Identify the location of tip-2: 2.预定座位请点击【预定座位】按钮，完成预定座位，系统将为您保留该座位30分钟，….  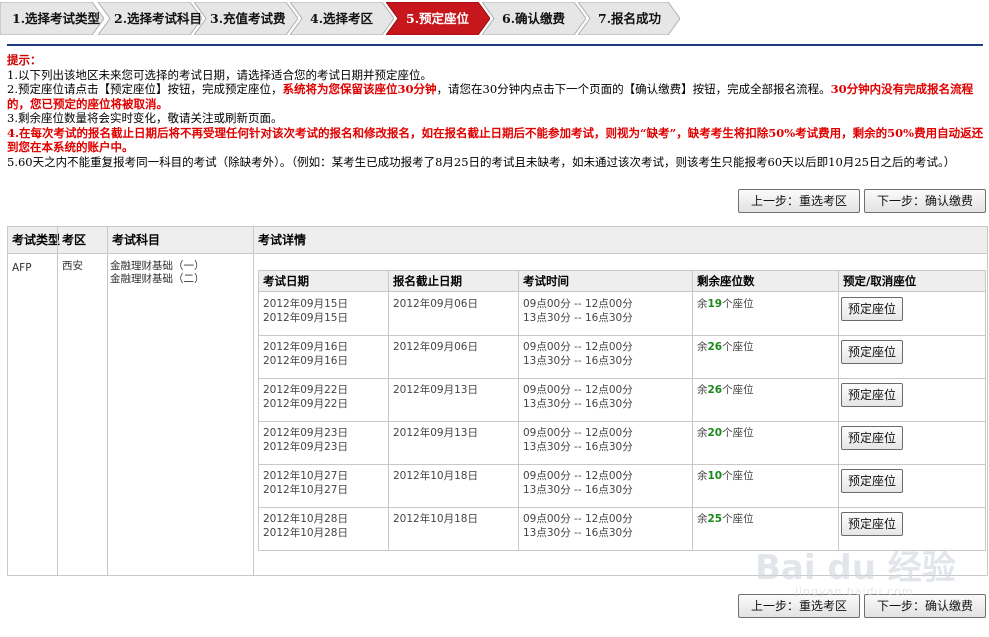
(497, 96).